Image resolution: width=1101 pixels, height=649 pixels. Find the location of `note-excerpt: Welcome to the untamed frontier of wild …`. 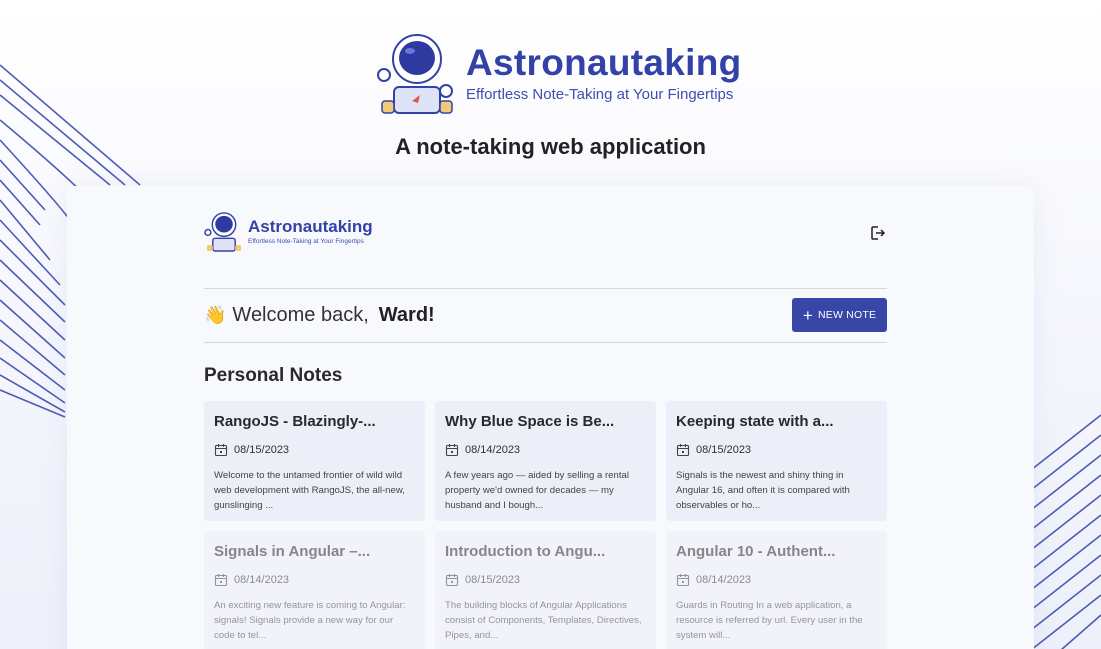

note-excerpt: Welcome to the untamed frontier of wild … is located at coordinates (309, 490).